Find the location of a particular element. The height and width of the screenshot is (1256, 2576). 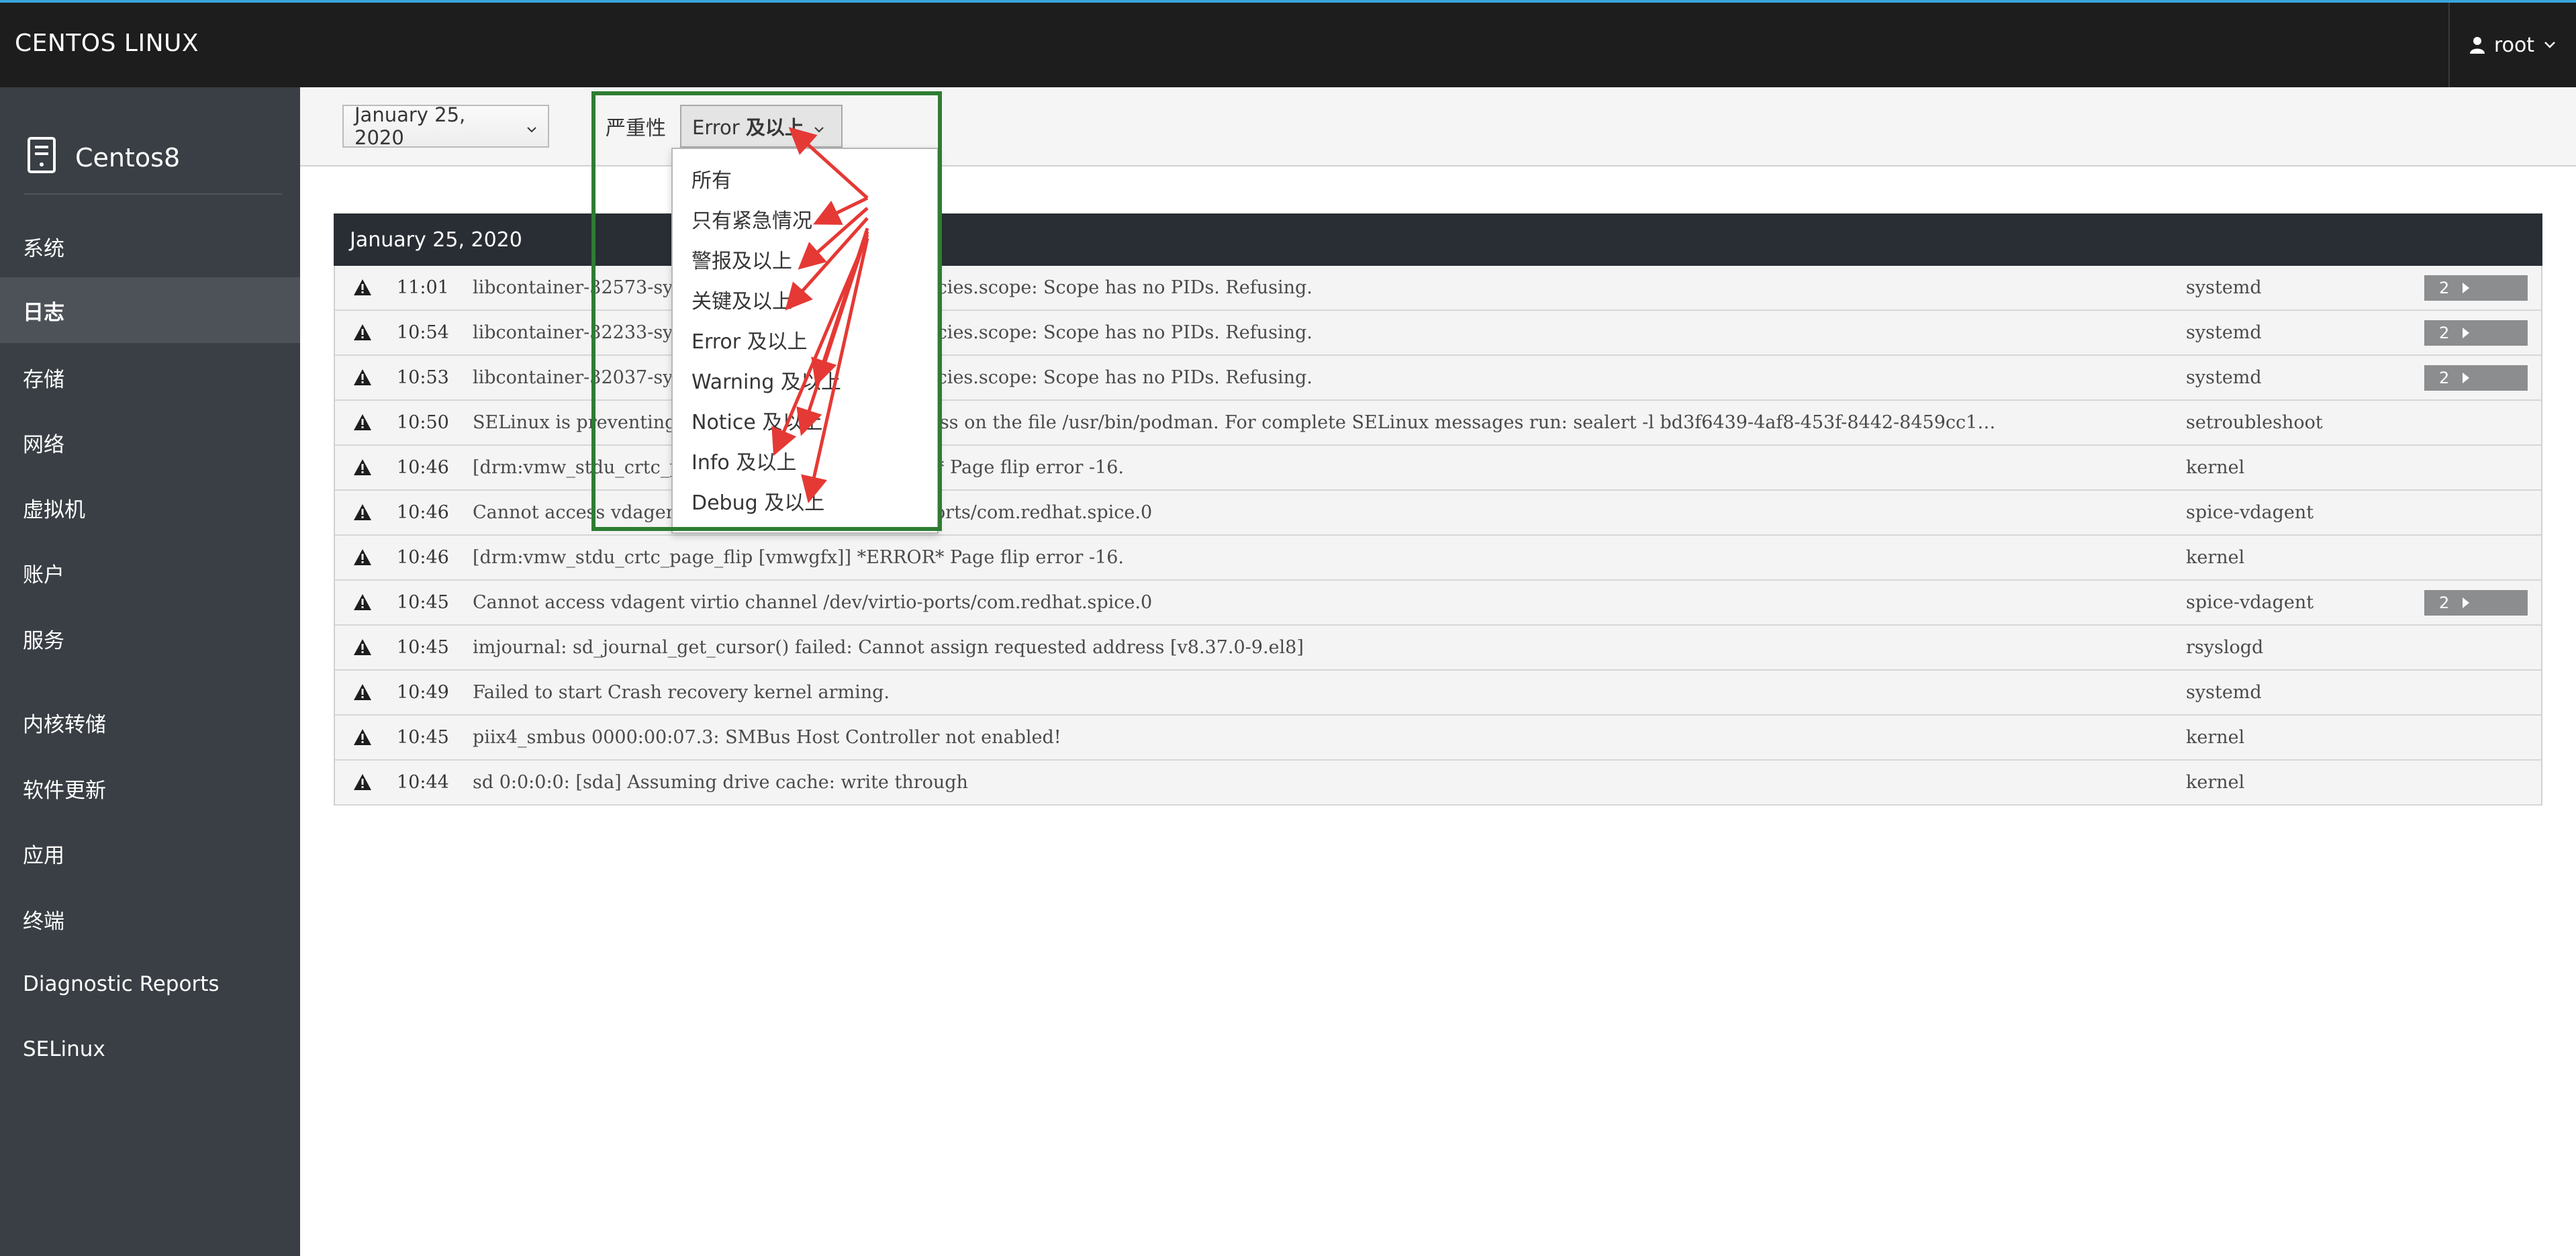

sidebar-item-diagnostic-reports: Diagnostic Reports is located at coordinates (150, 984).